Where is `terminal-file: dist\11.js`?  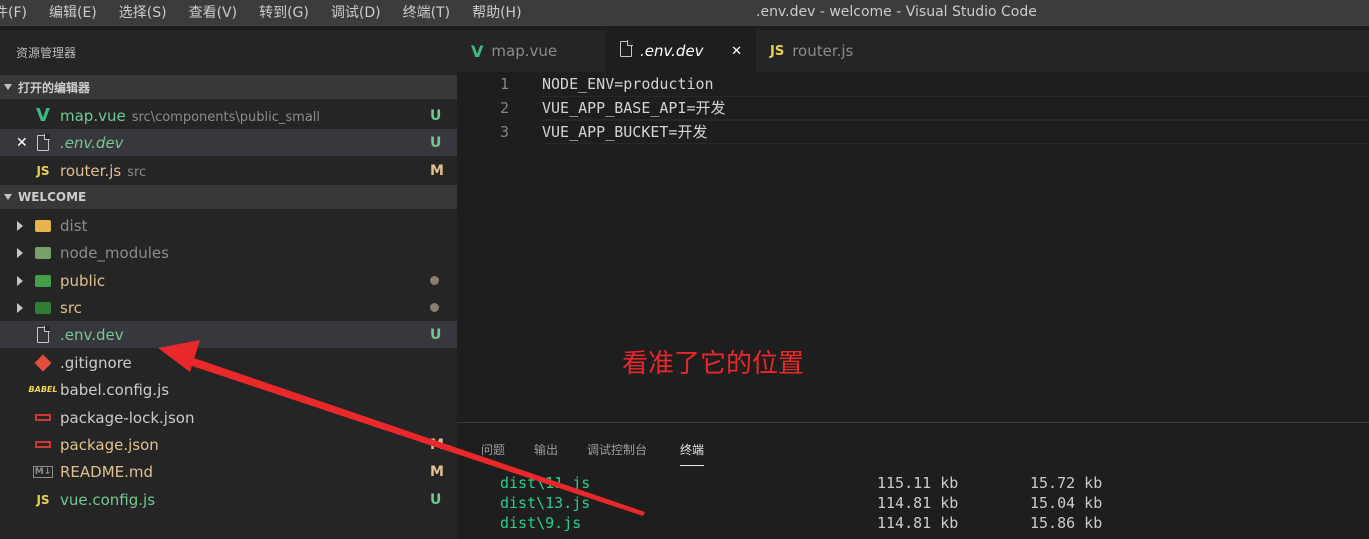 terminal-file: dist\11.js is located at coordinates (545, 483).